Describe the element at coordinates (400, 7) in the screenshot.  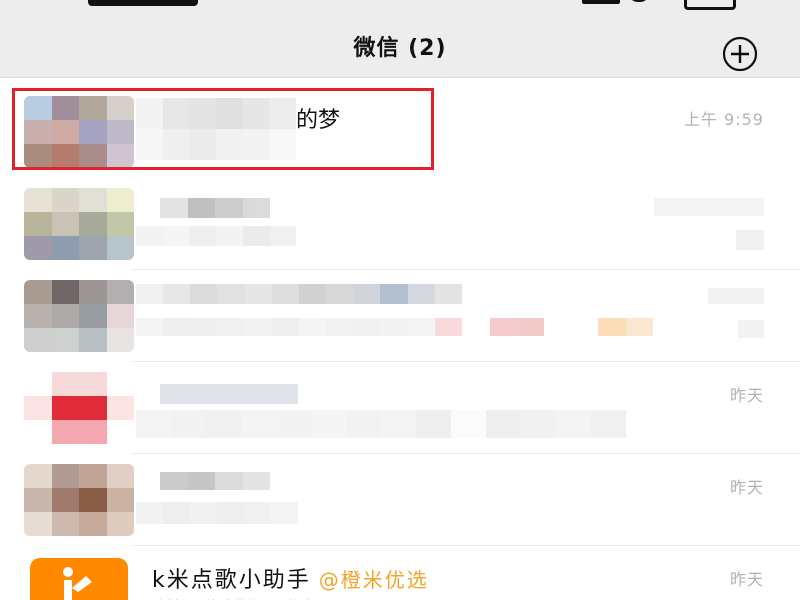
I see `status-bar` at that location.